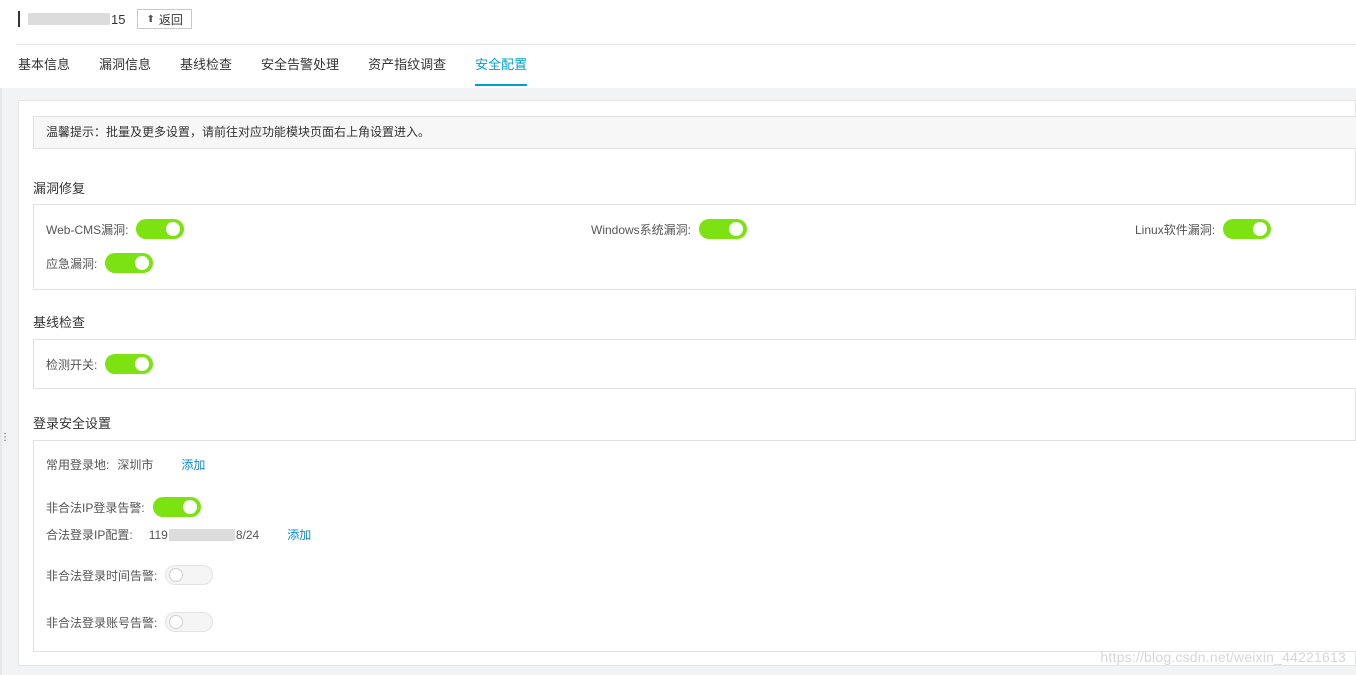  I want to click on back-button: ⬆ 返回, so click(164, 19).